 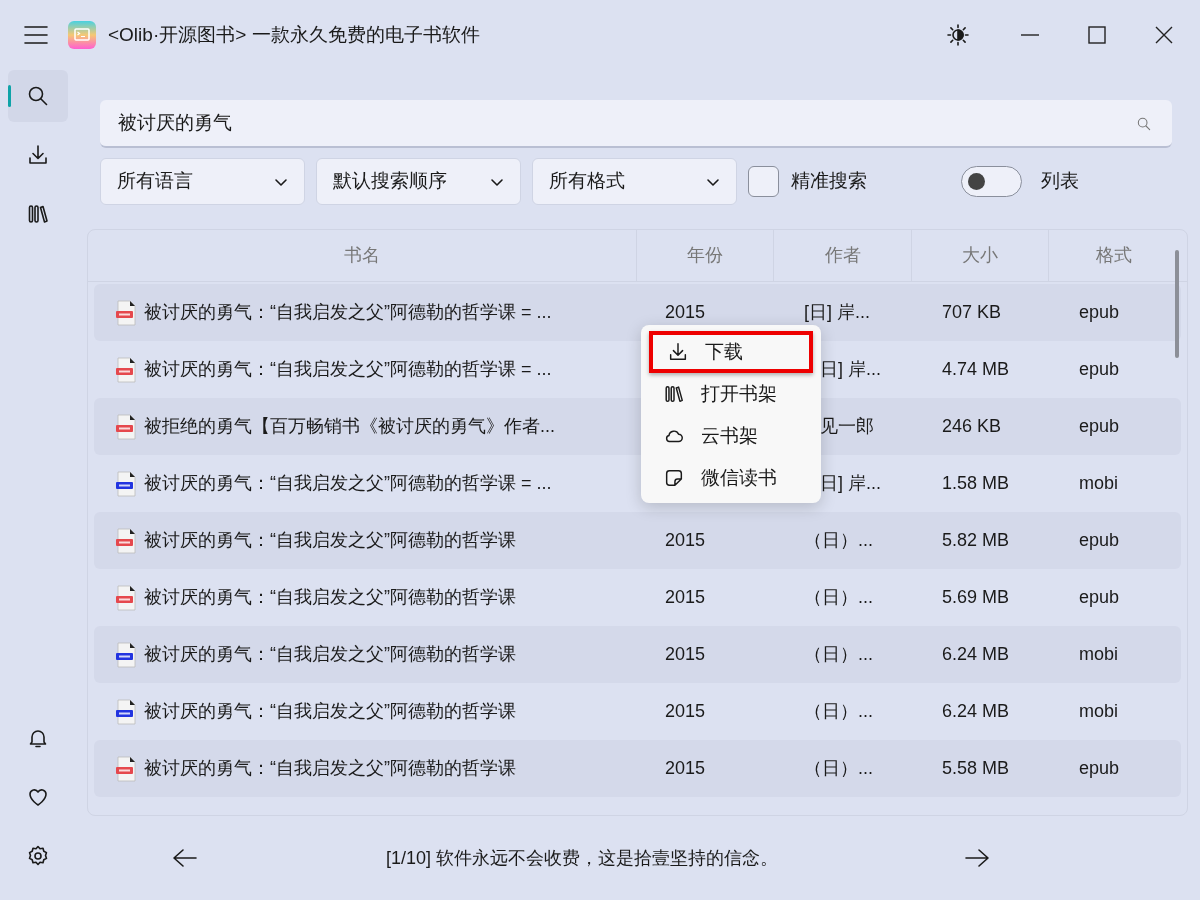 What do you see at coordinates (976, 768) in the screenshot?
I see `table-cell: 5.58 MB` at bounding box center [976, 768].